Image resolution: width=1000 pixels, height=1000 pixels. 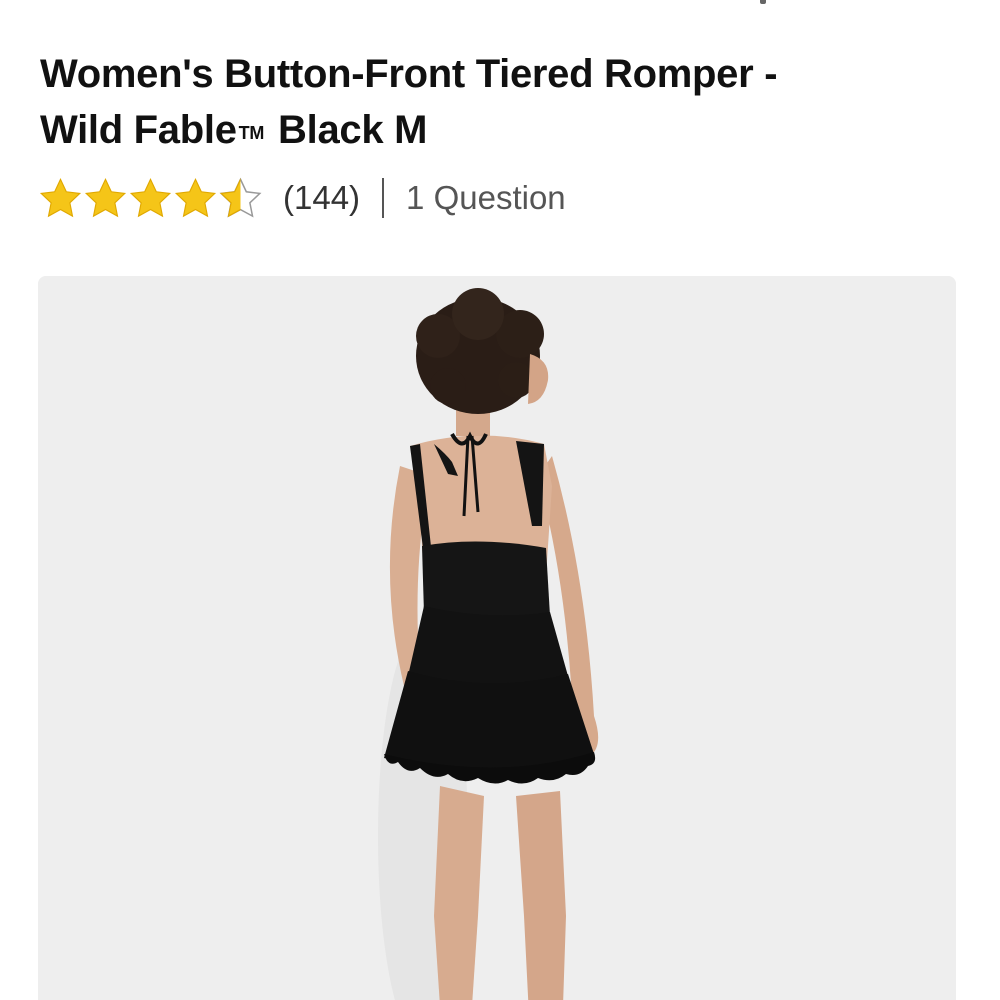 I want to click on divider, so click(x=383, y=198).